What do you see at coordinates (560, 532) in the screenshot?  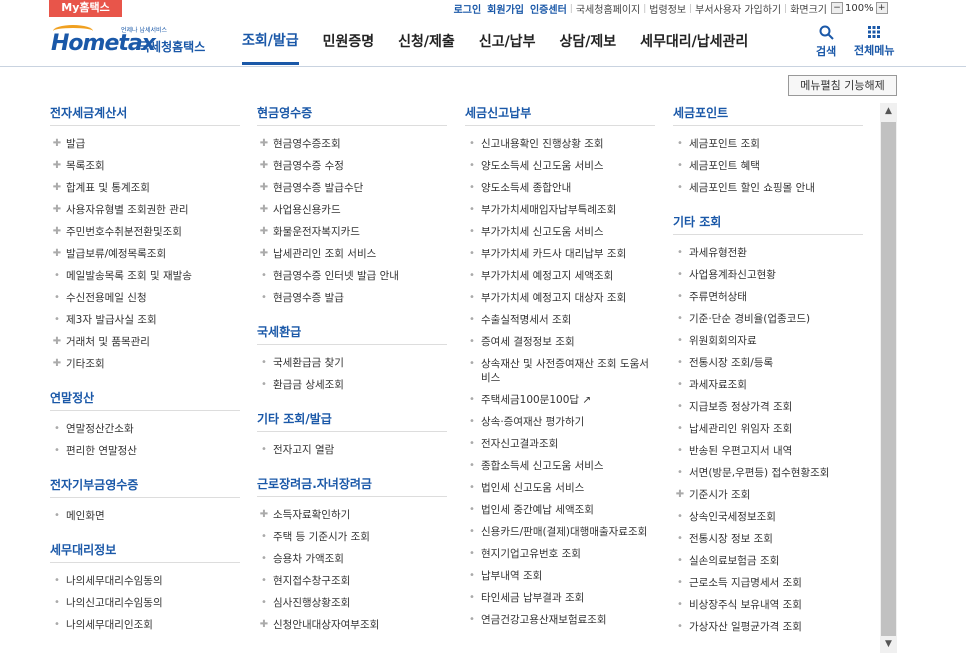 I see `menu-item: • 신용카드/판매(결제)대행매출자료조회` at bounding box center [560, 532].